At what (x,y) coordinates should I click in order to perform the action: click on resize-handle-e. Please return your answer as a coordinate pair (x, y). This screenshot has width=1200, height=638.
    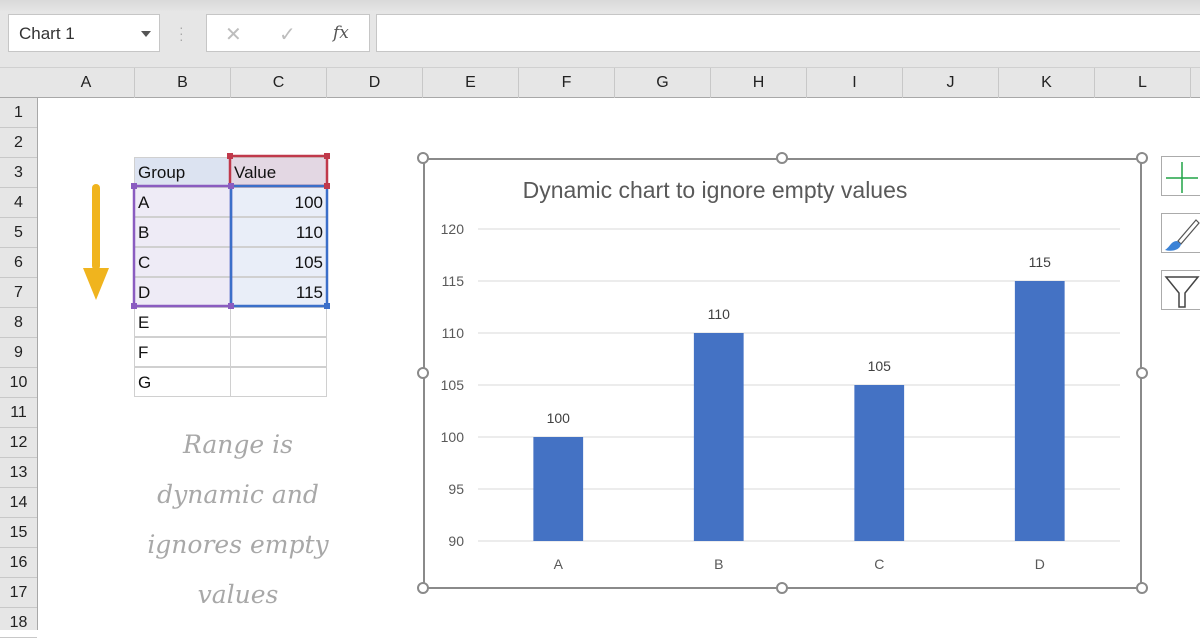
    Looking at the image, I should click on (1142, 373).